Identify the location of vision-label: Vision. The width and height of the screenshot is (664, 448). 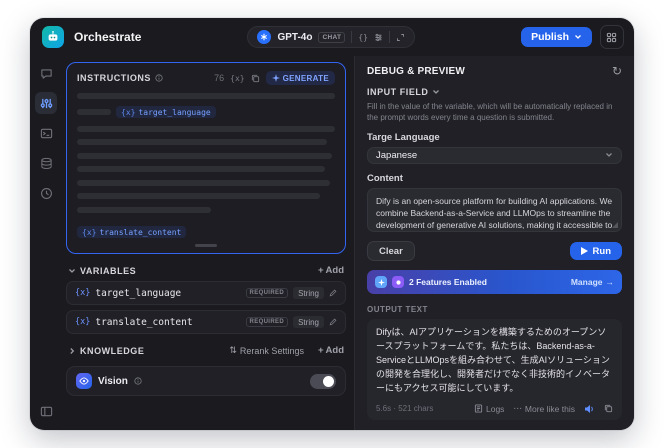
(113, 381).